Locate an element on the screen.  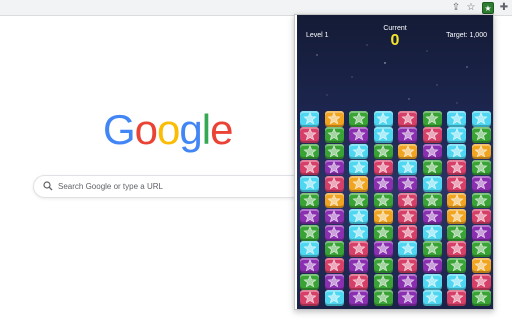
bookmark-star-icon: ☆ is located at coordinates (471, 8).